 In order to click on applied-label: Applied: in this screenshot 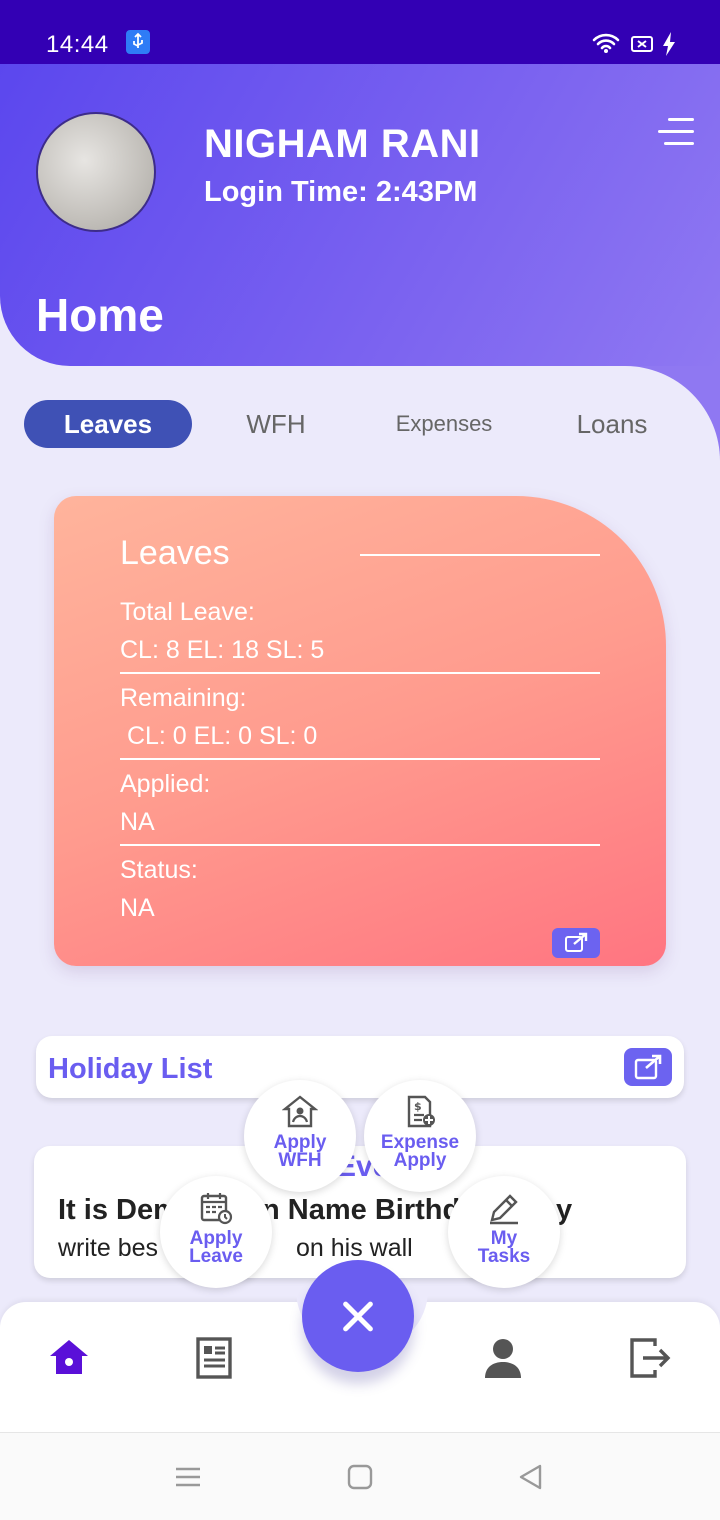, I will do `click(165, 784)`.